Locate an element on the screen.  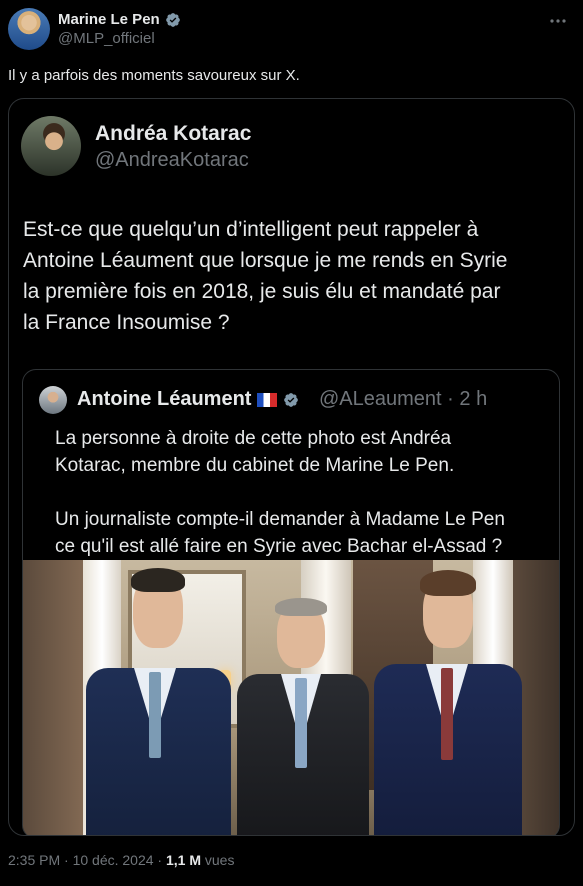
quoted-author-handle: @AndreaKotarac is located at coordinates (172, 160).